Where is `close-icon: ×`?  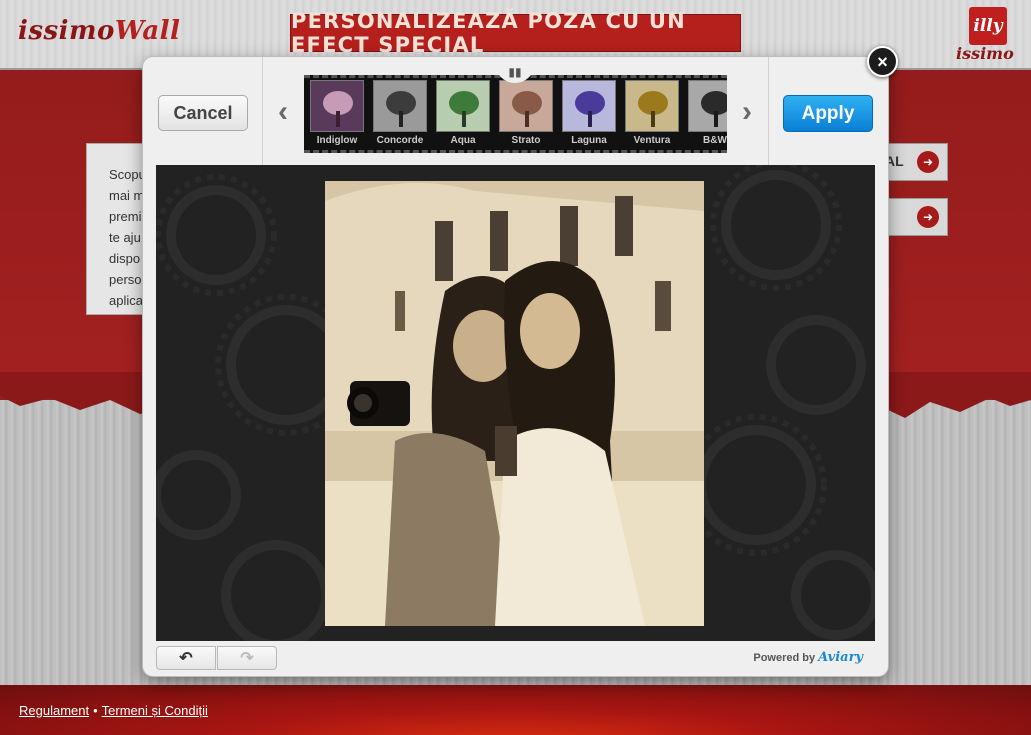
close-icon: × is located at coordinates (882, 61).